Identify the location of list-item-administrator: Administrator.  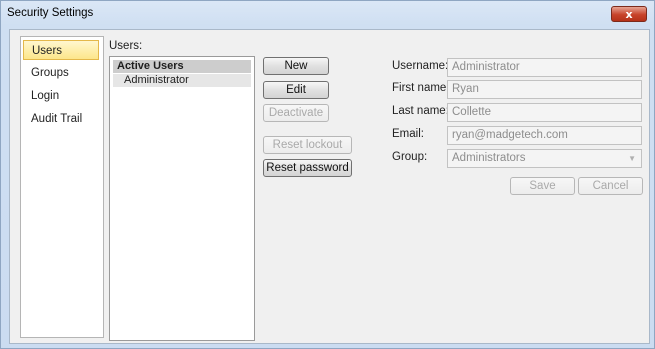
(182, 80).